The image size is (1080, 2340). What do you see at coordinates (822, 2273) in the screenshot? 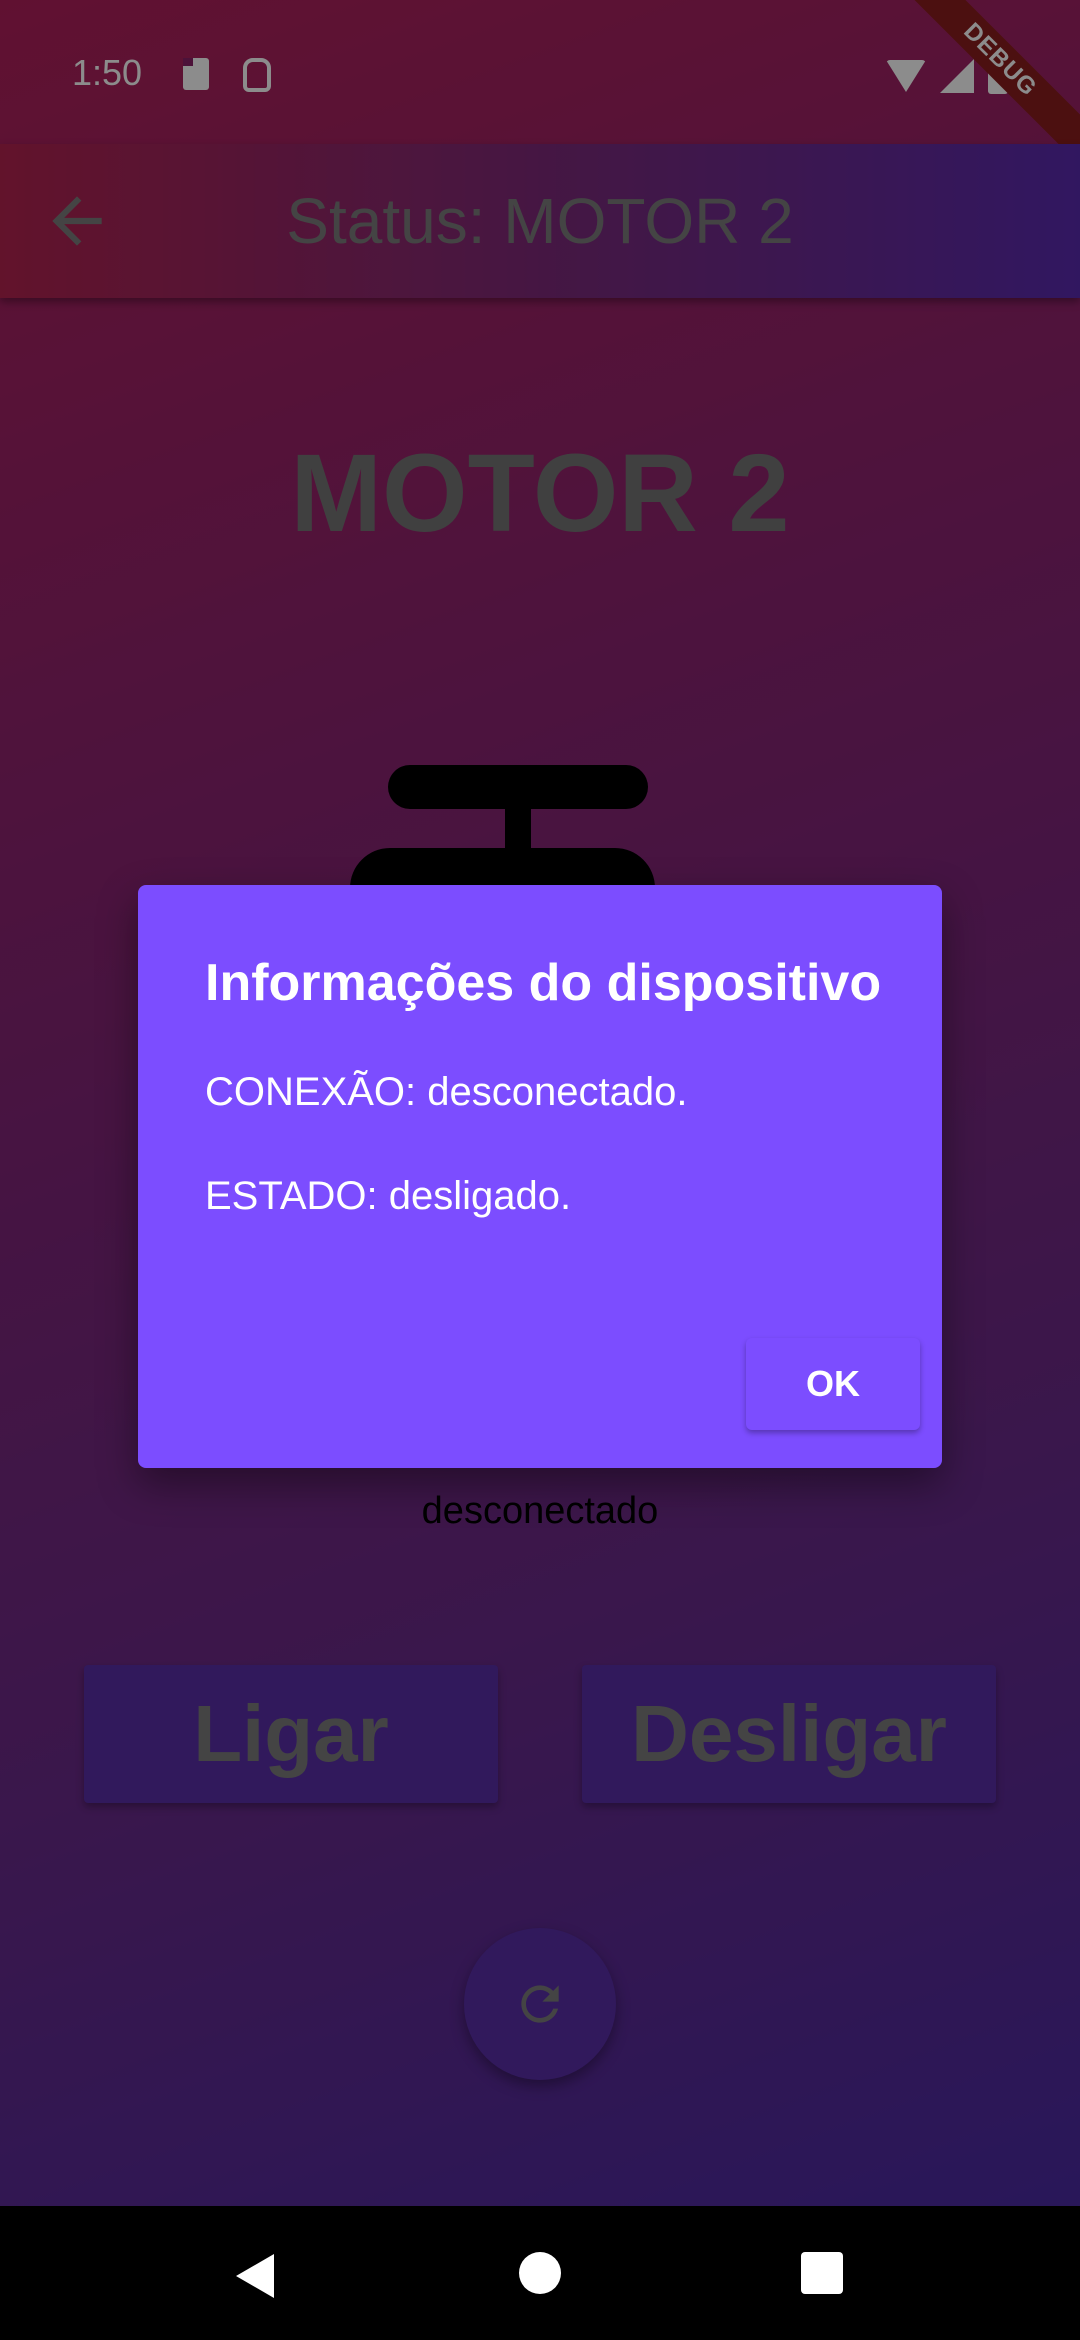
I see `nav-recents-icon` at bounding box center [822, 2273].